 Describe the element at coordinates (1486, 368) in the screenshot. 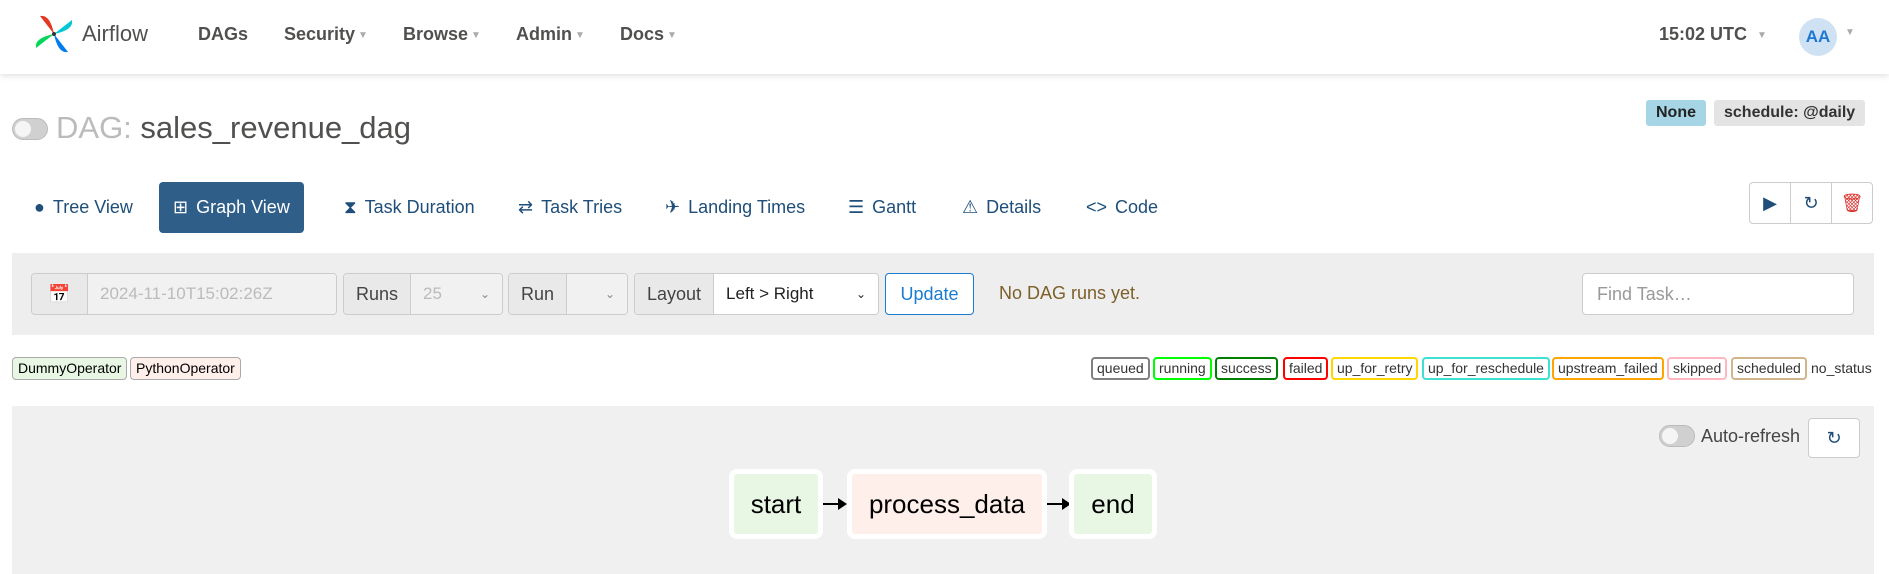

I see `state-legend-up-for-reschedule: up_for_reschedule` at that location.